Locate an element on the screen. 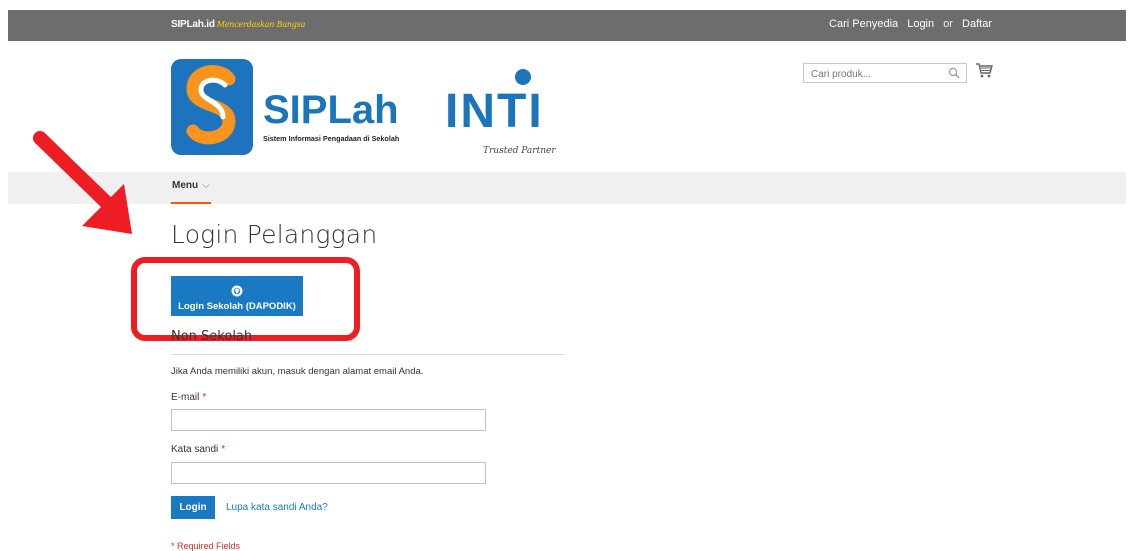 The image size is (1134, 551). partner-tagline: Trusted Partner is located at coordinates (519, 151).